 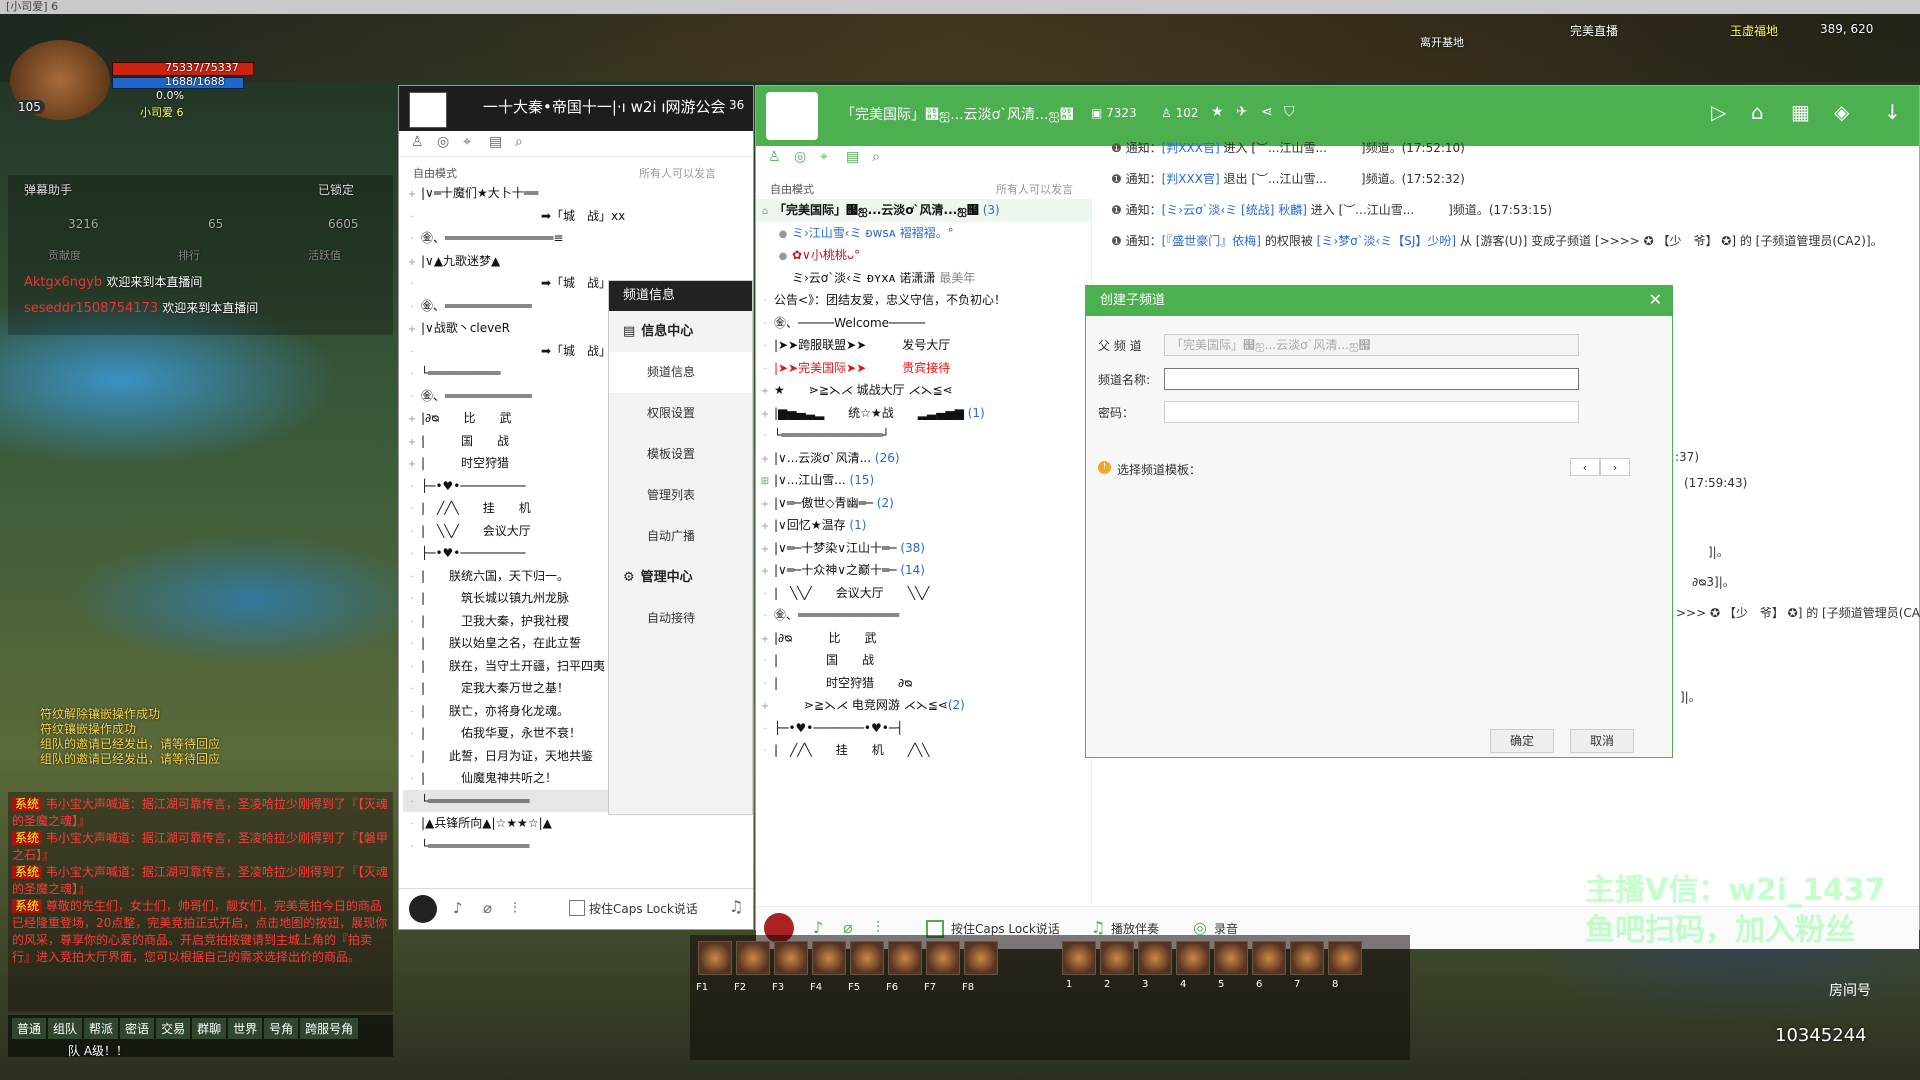 I want to click on channel-name-input, so click(x=1371, y=379).